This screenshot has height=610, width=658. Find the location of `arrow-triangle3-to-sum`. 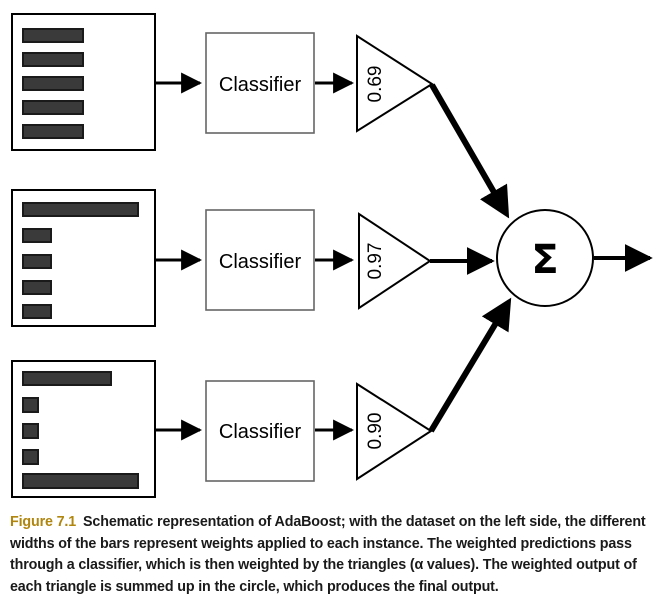

arrow-triangle3-to-sum is located at coordinates (470, 365).